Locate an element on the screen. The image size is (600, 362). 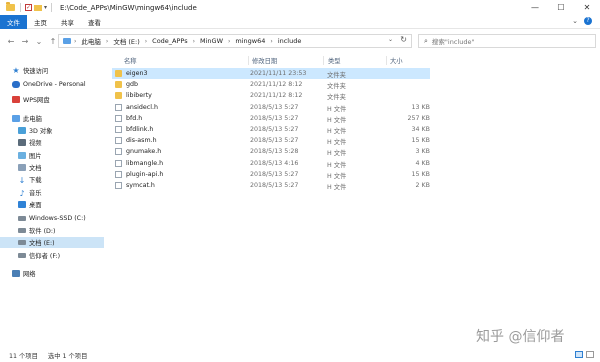
help-icon: ? is located at coordinates (588, 21).